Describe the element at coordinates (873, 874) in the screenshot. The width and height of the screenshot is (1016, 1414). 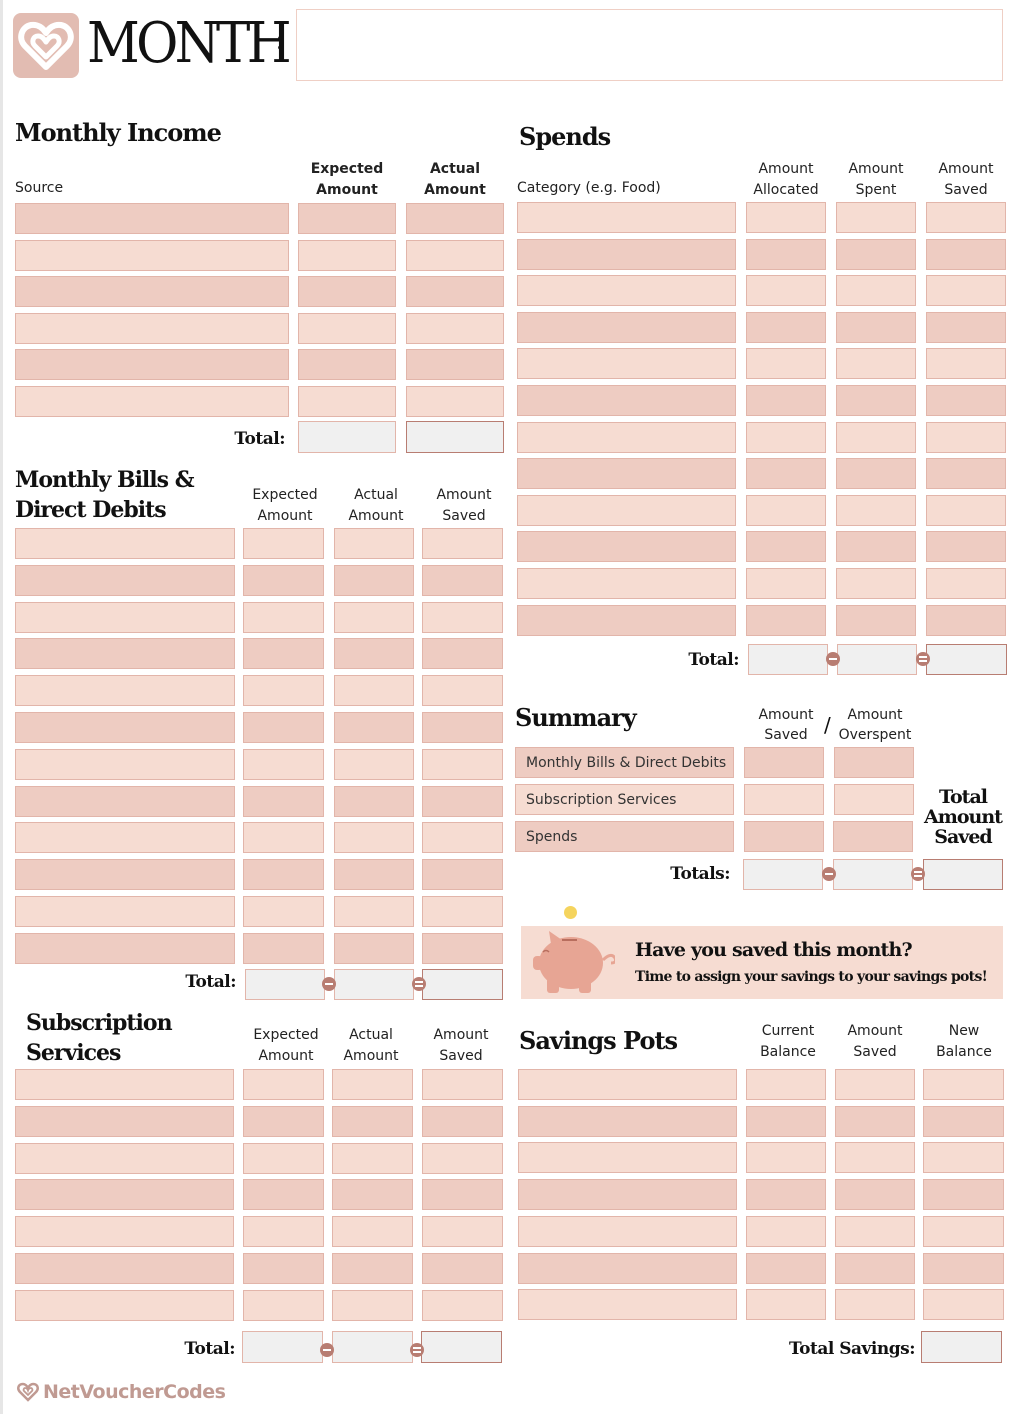
I see `summary-total-overspent` at that location.